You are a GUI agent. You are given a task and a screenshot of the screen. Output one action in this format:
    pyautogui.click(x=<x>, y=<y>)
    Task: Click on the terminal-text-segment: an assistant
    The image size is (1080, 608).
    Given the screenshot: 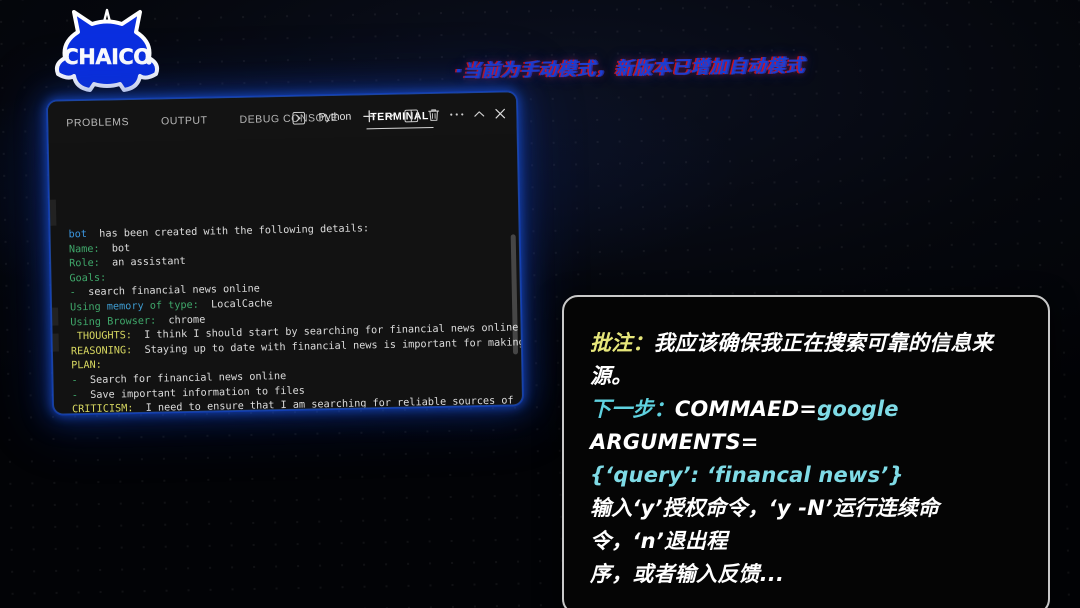 What is the action you would take?
    pyautogui.click(x=142, y=262)
    